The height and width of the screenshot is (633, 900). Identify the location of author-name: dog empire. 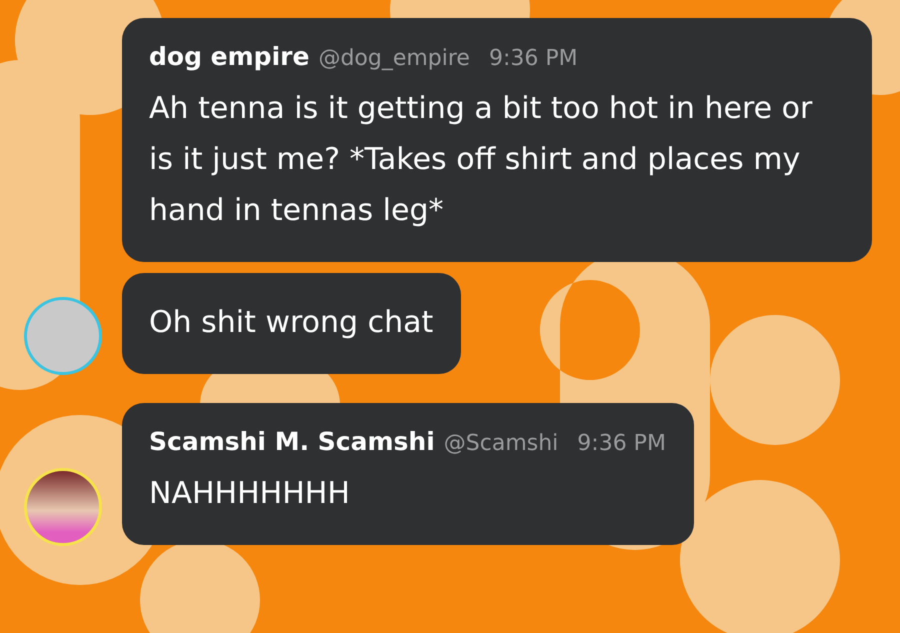
(229, 56).